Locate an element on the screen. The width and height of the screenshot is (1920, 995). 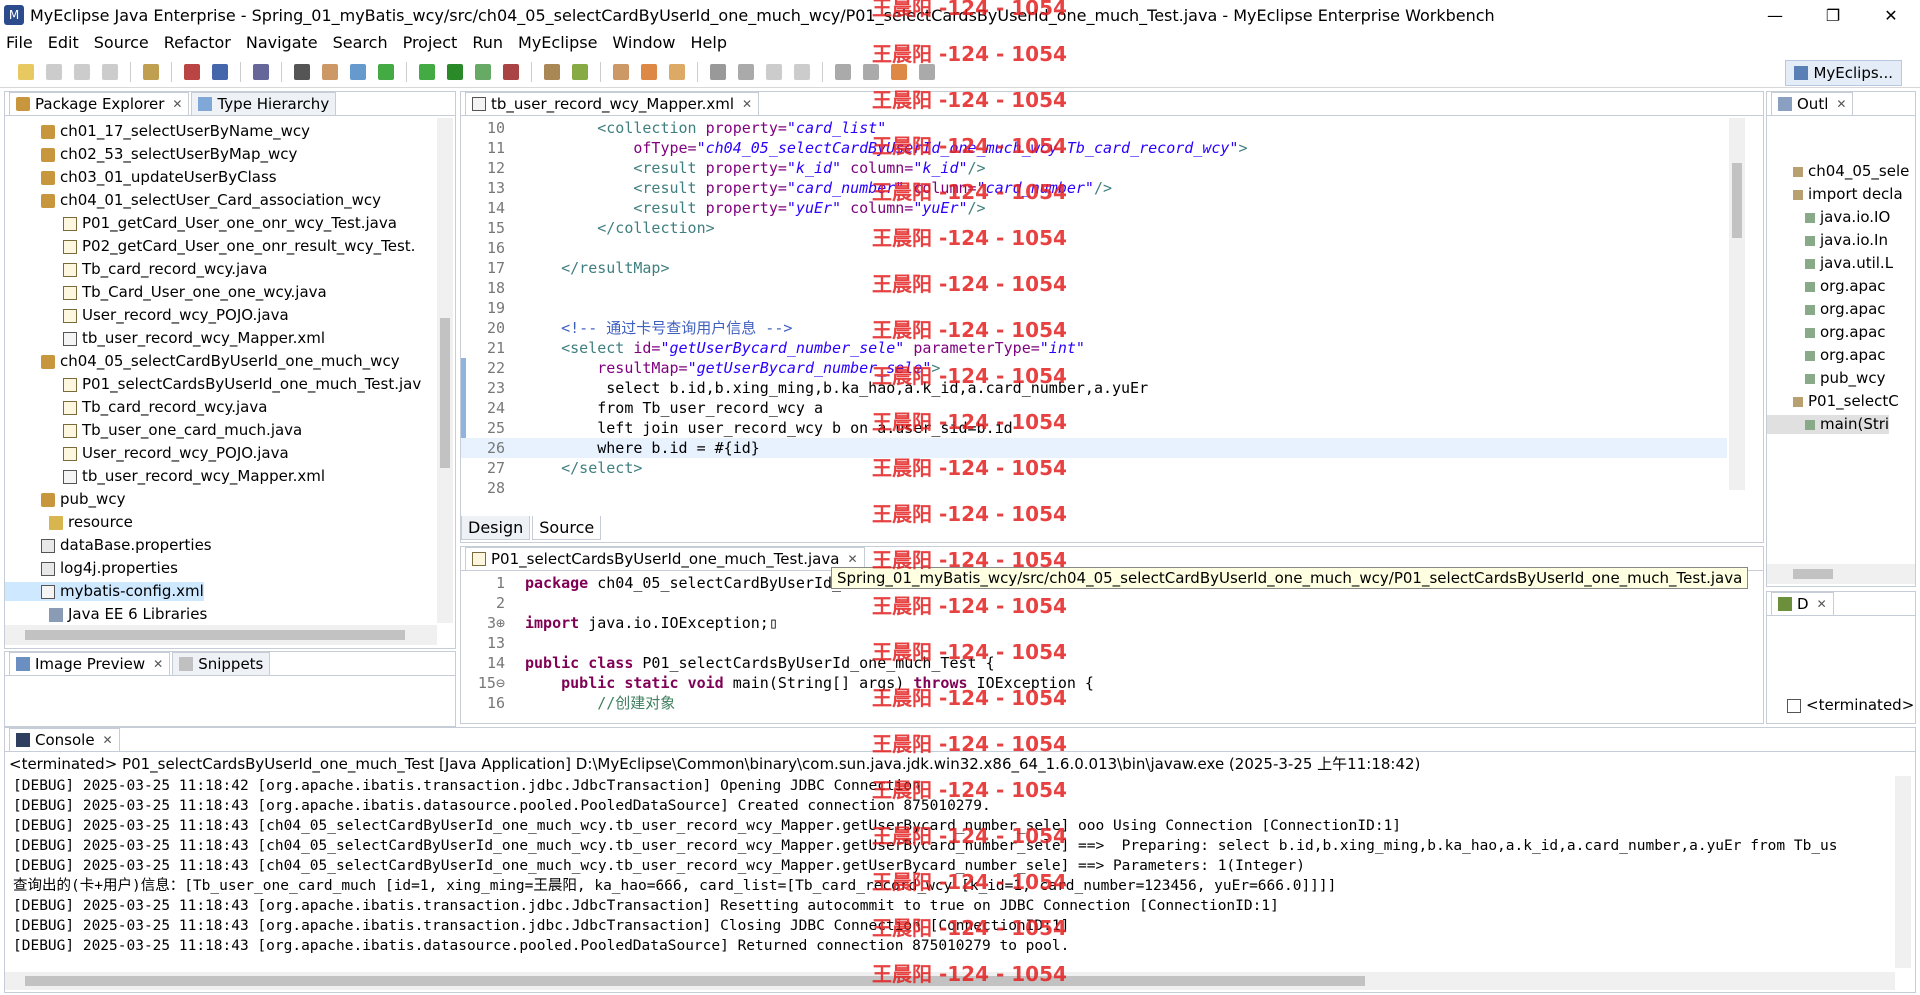
restore-button: ❐ is located at coordinates (1833, 15).